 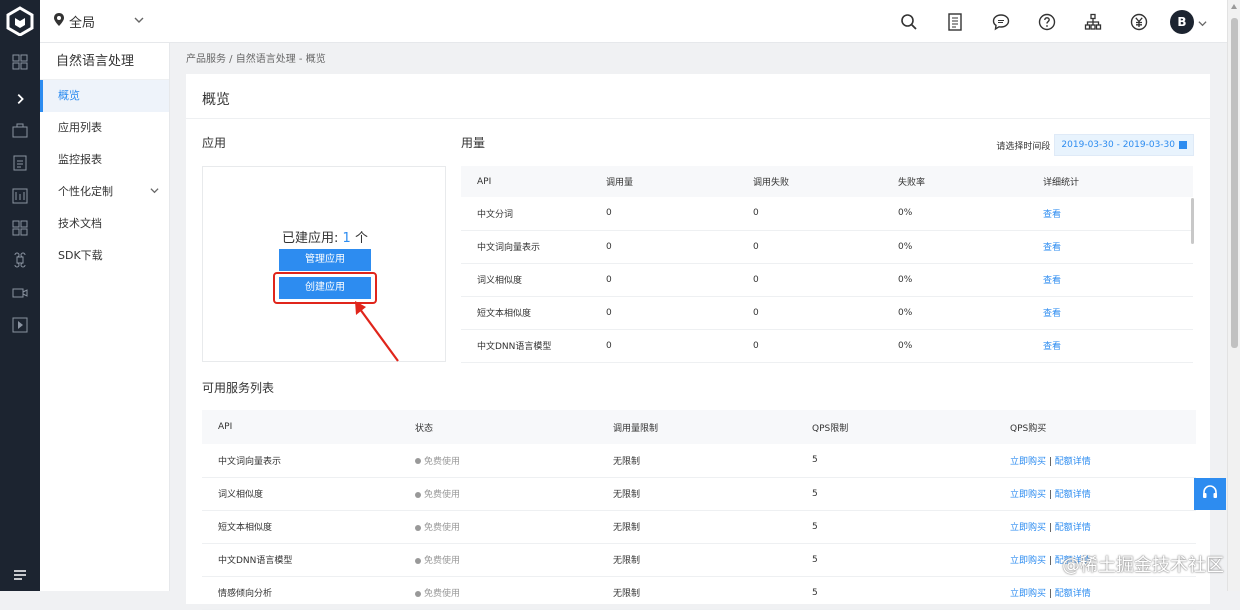 I want to click on watermark: @稀土掘金技术社区, so click(x=1143, y=565).